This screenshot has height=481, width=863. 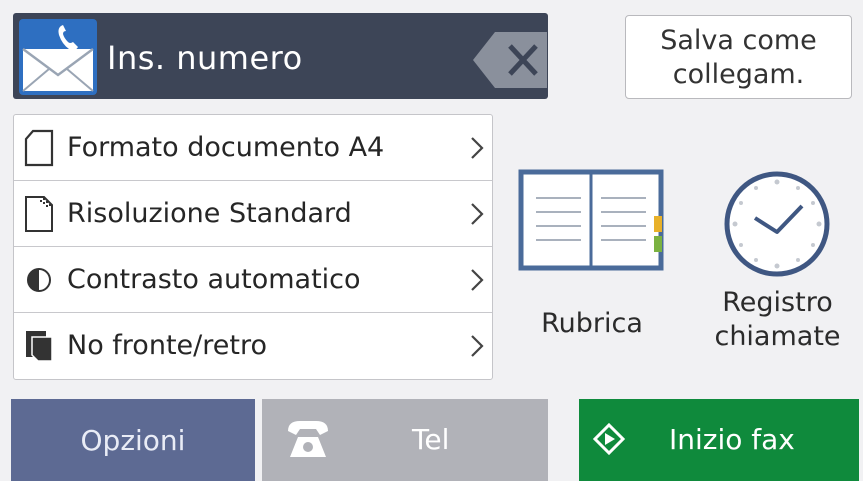 I want to click on setting-row-document-size: Formato documento A4, so click(x=253, y=148).